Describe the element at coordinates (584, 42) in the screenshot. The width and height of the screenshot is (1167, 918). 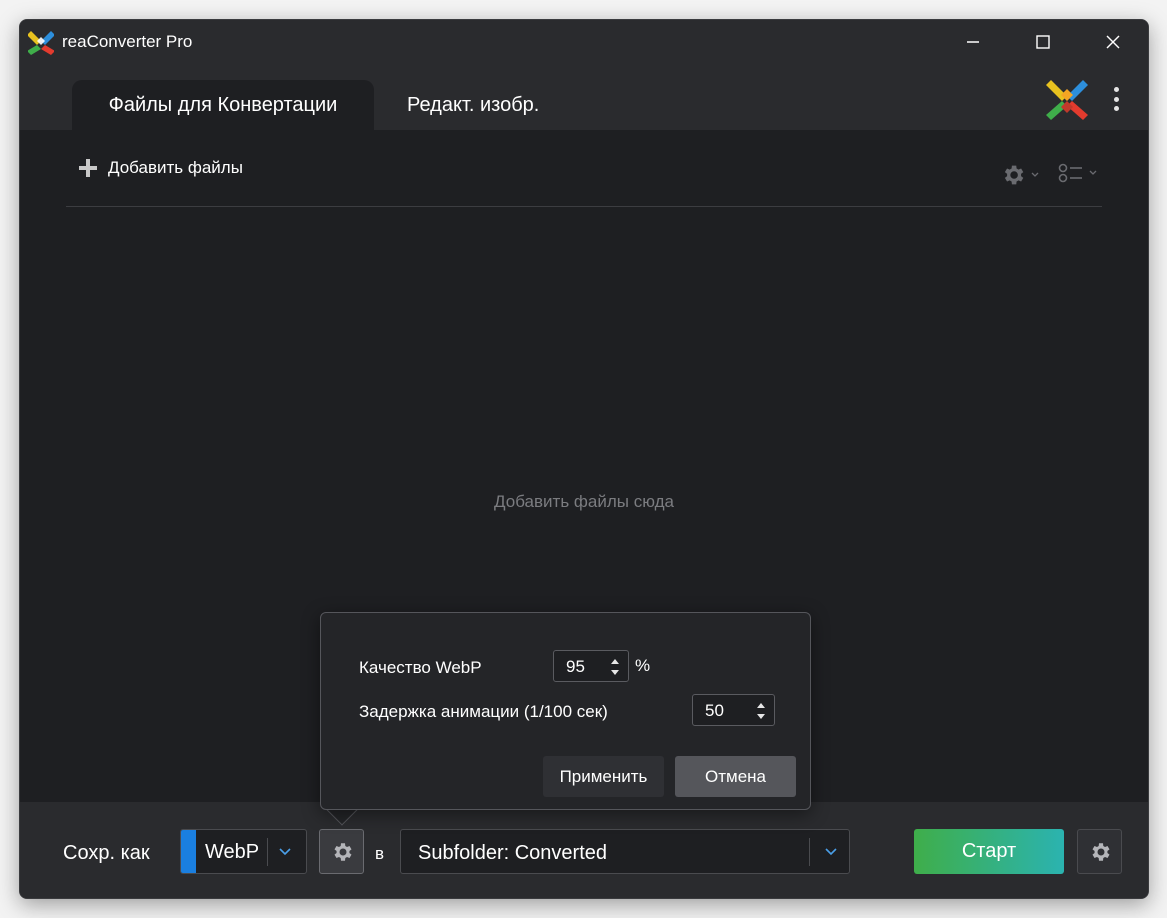
I see `title-bar: reaConverter Pro` at that location.